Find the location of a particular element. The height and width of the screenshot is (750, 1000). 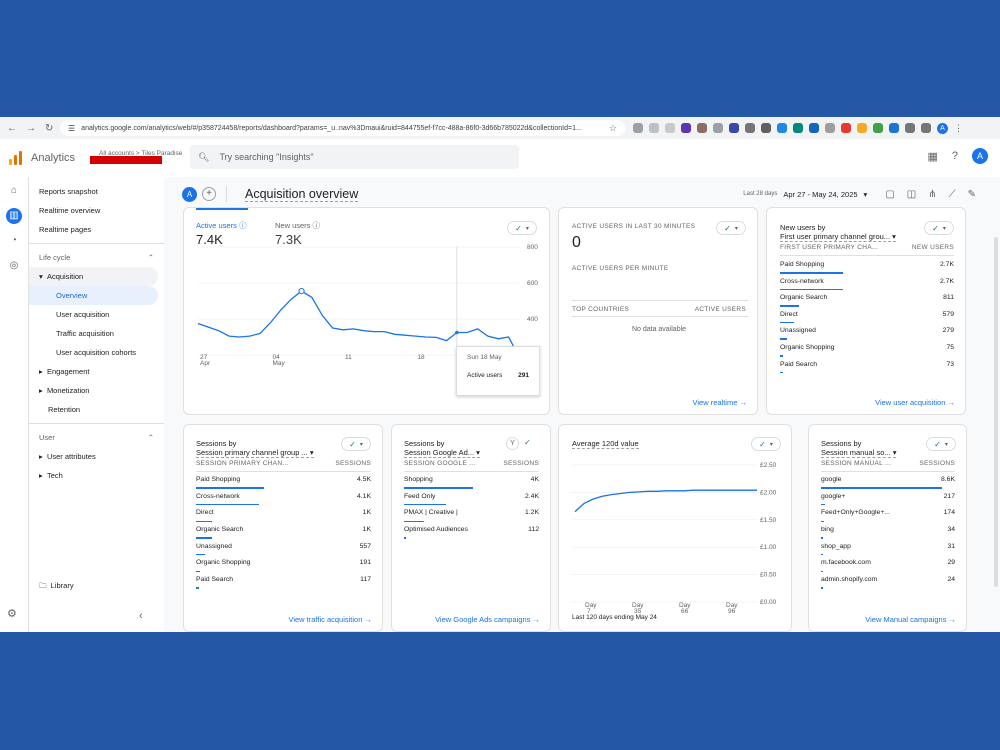

apps-grid-icon: ▦ is located at coordinates (932, 156).